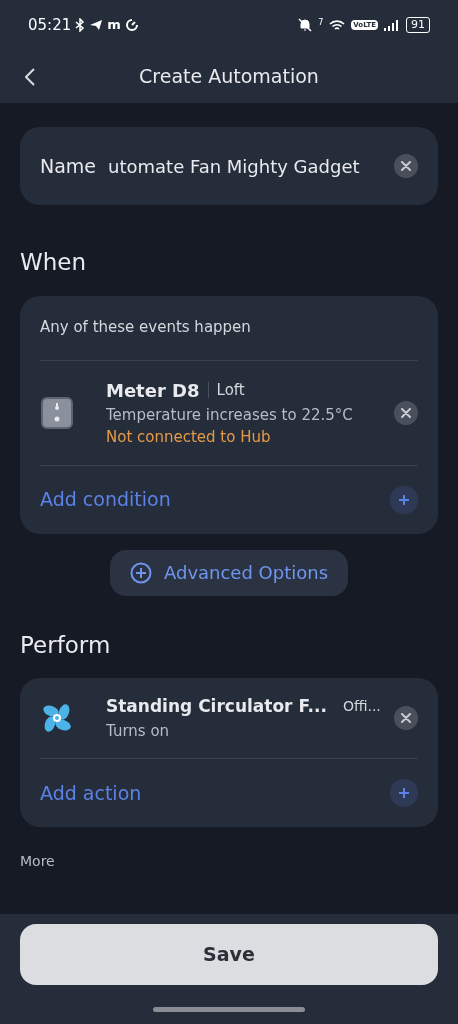 The image size is (458, 1024). I want to click on bluetooth-icon, so click(80, 25).